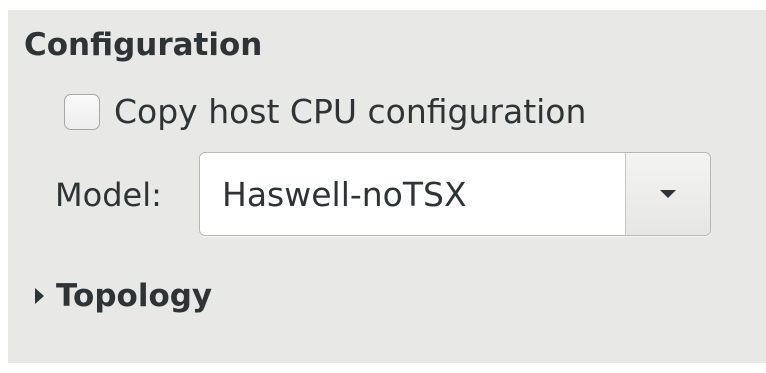  What do you see at coordinates (108, 195) in the screenshot?
I see `model-label: Model:` at bounding box center [108, 195].